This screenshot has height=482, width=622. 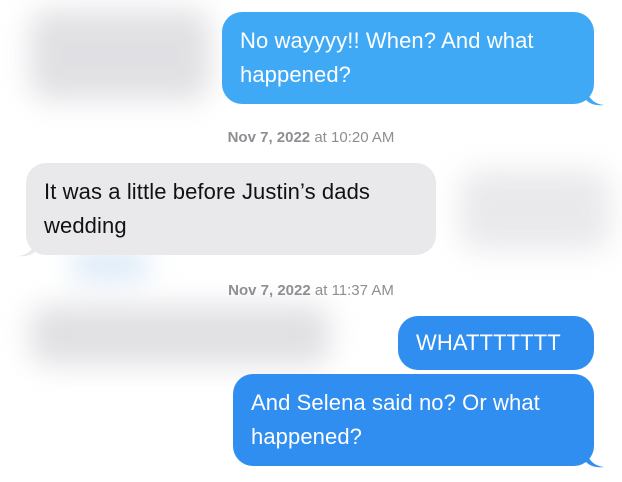 I want to click on timestamp: Nov 7, 2022 at 11:37 AM, so click(x=311, y=290).